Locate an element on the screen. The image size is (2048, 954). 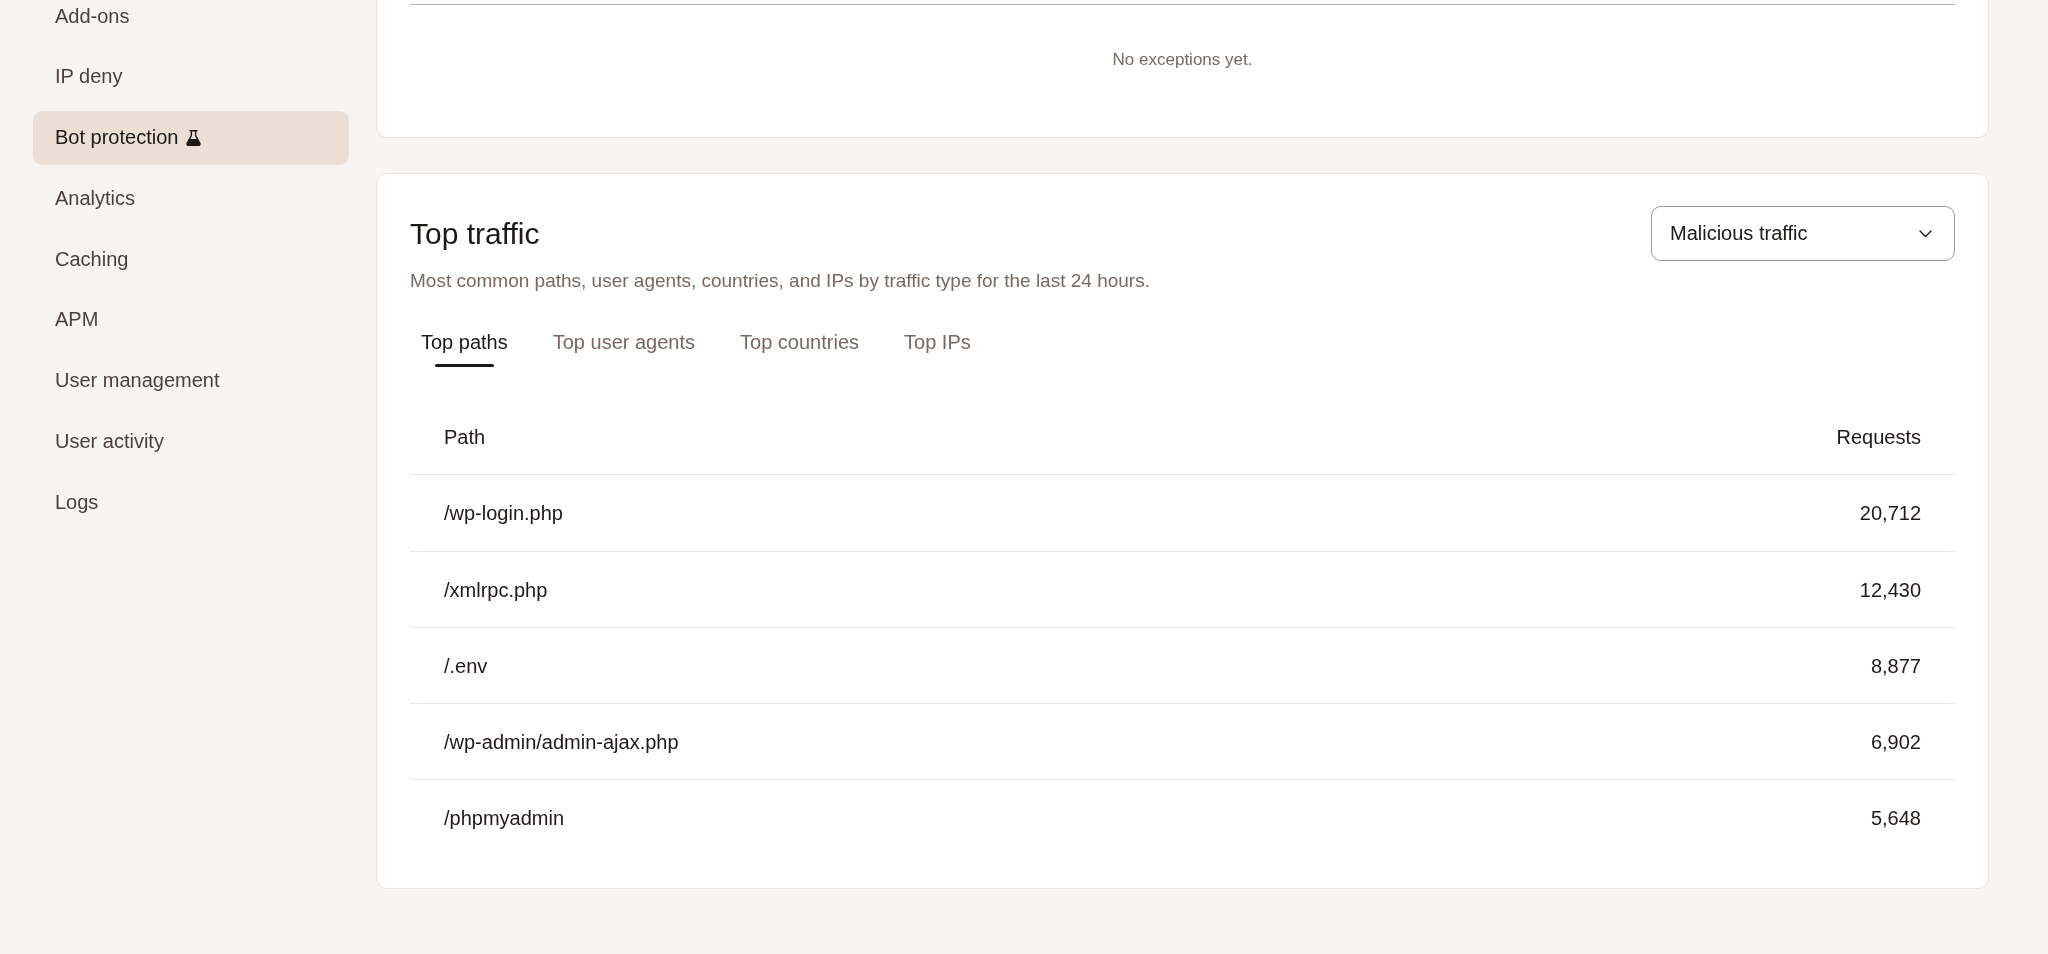
table-cell: /xmlrpc.php is located at coordinates (496, 589).